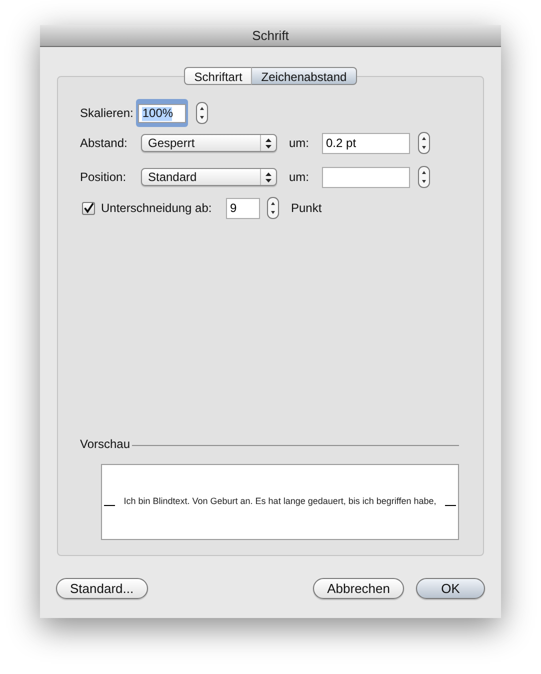 This screenshot has height=674, width=541. Describe the element at coordinates (162, 113) in the screenshot. I see `scale-field: 100%` at that location.